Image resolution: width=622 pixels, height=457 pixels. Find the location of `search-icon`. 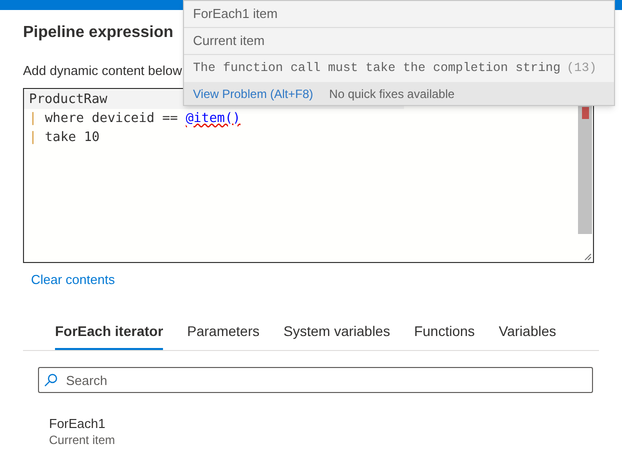

search-icon is located at coordinates (51, 380).